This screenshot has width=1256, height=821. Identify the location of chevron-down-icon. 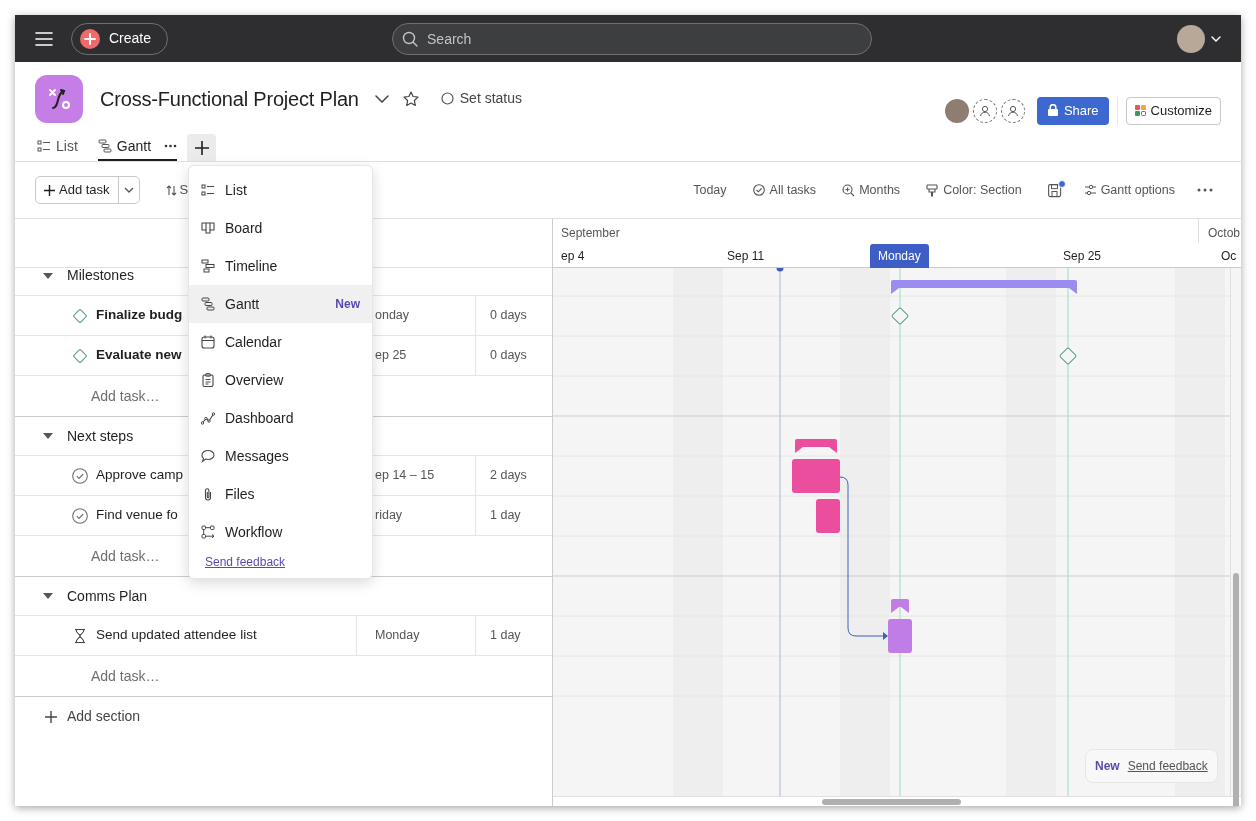
(381, 98).